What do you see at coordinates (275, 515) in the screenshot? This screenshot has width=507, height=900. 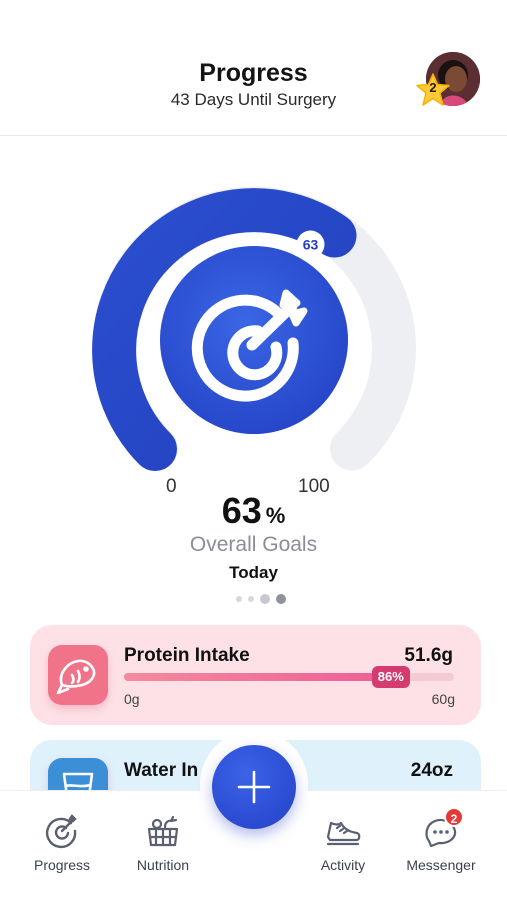 I see `percent-symbol: %` at bounding box center [275, 515].